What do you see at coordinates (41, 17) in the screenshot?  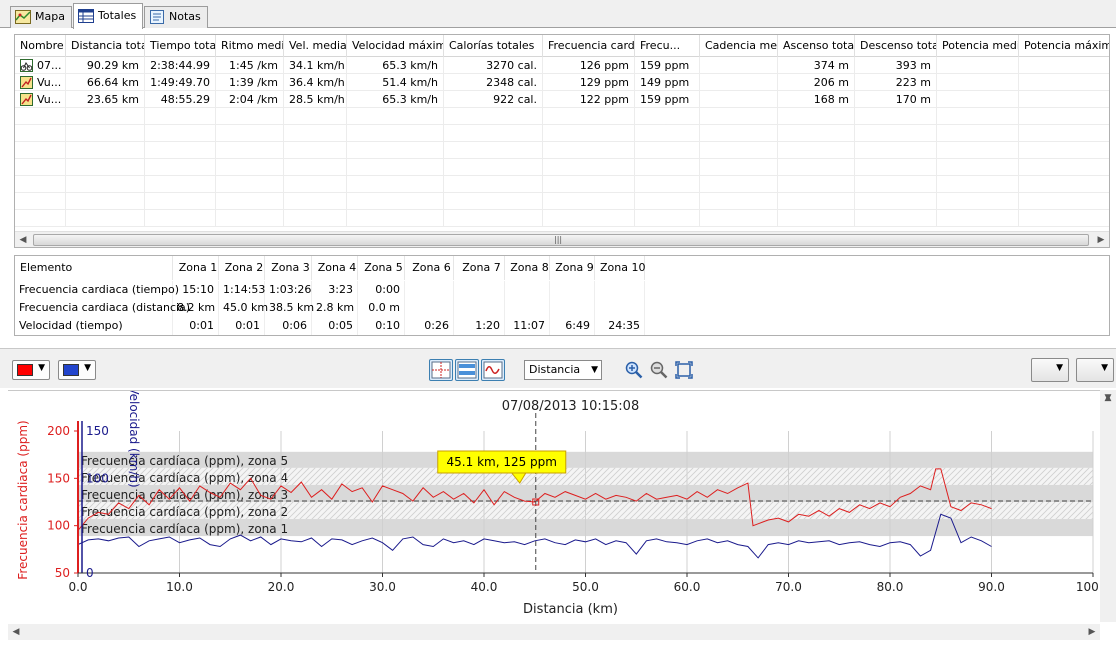 I see `tab-mapa: Mapa` at bounding box center [41, 17].